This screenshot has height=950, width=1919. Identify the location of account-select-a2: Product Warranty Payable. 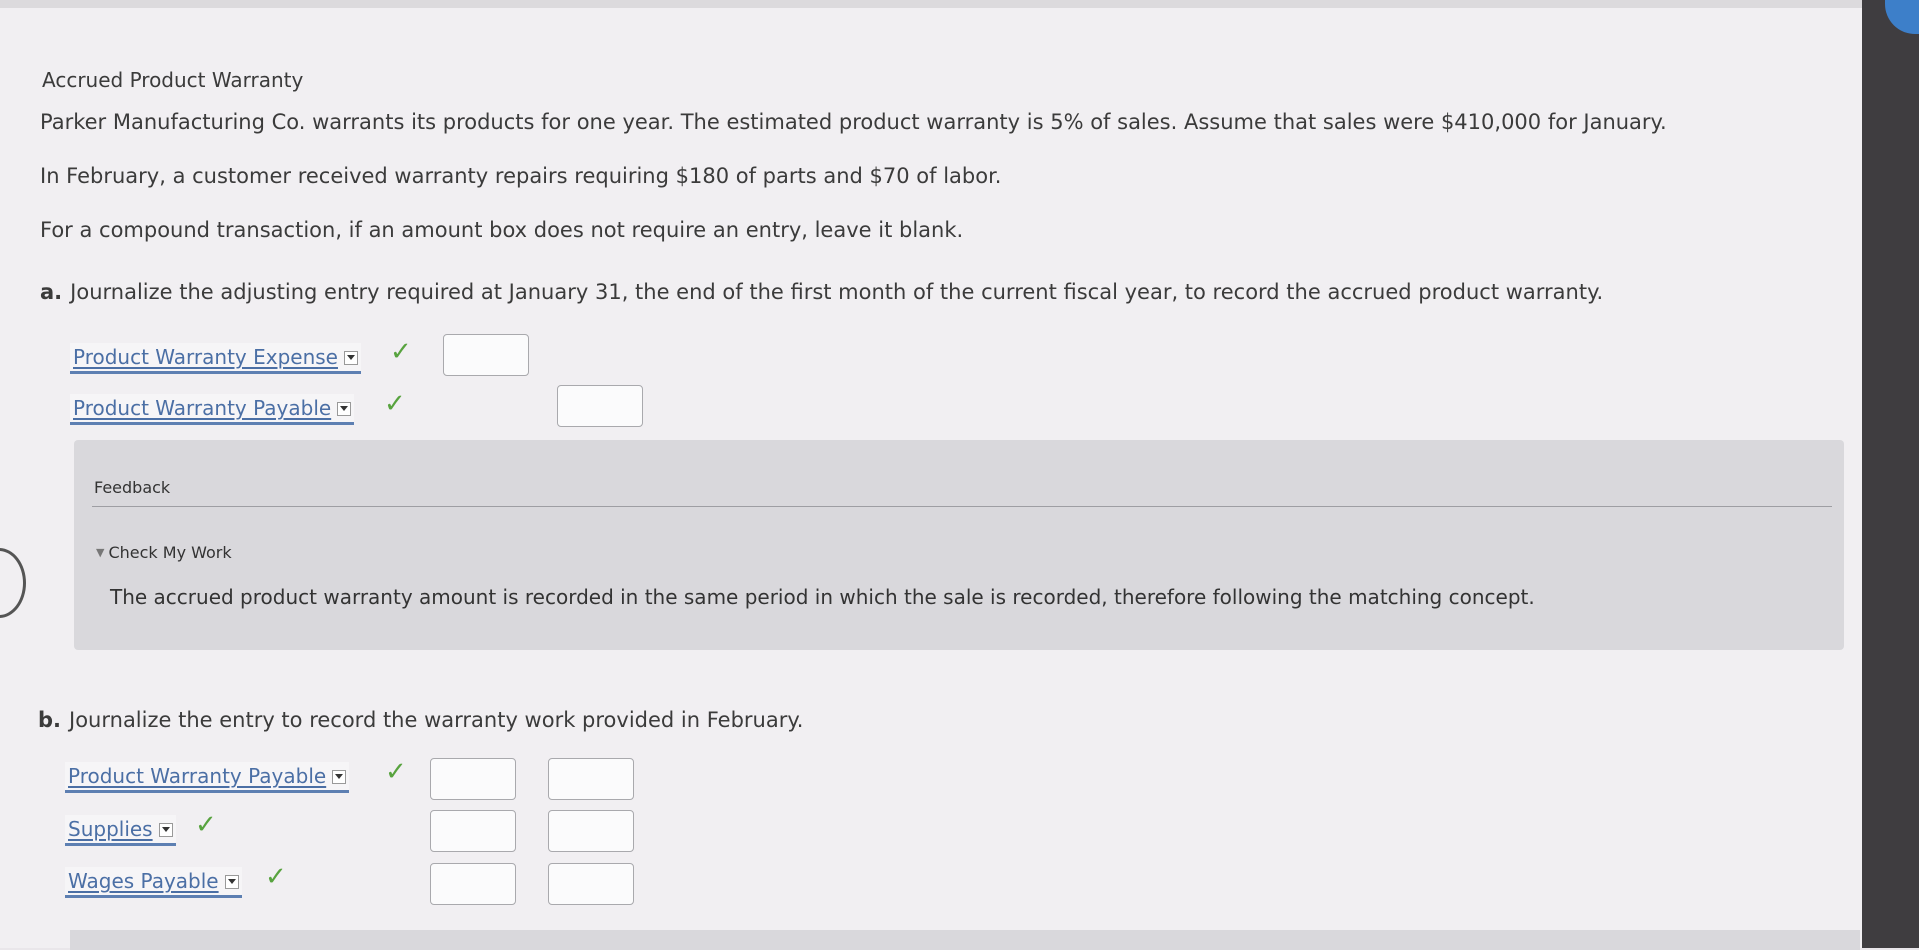
(212, 409).